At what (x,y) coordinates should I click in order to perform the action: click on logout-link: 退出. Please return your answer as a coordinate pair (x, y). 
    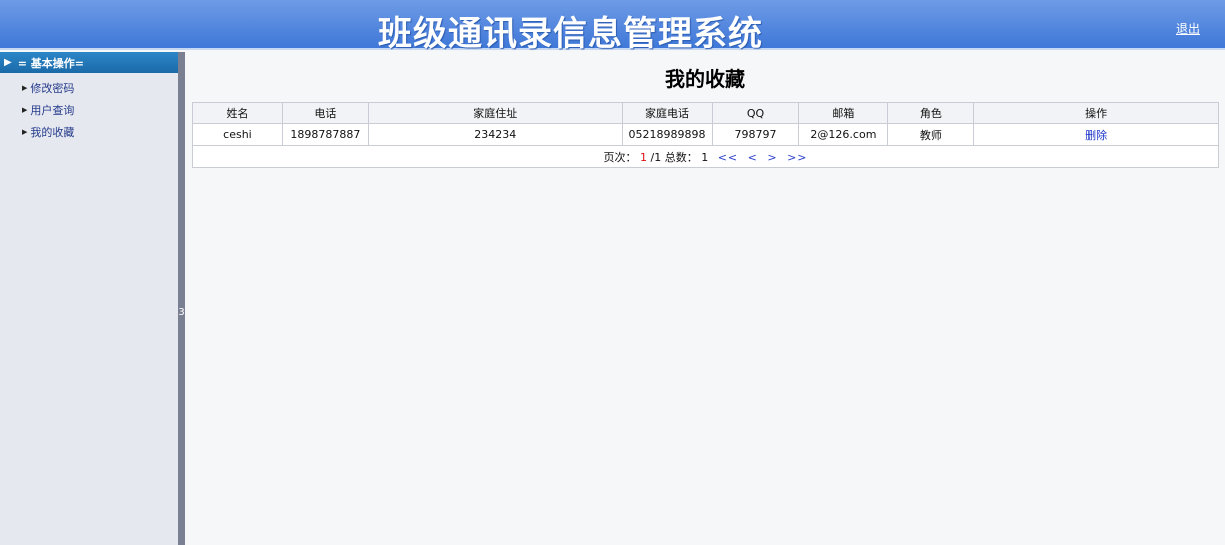
    Looking at the image, I should click on (1188, 28).